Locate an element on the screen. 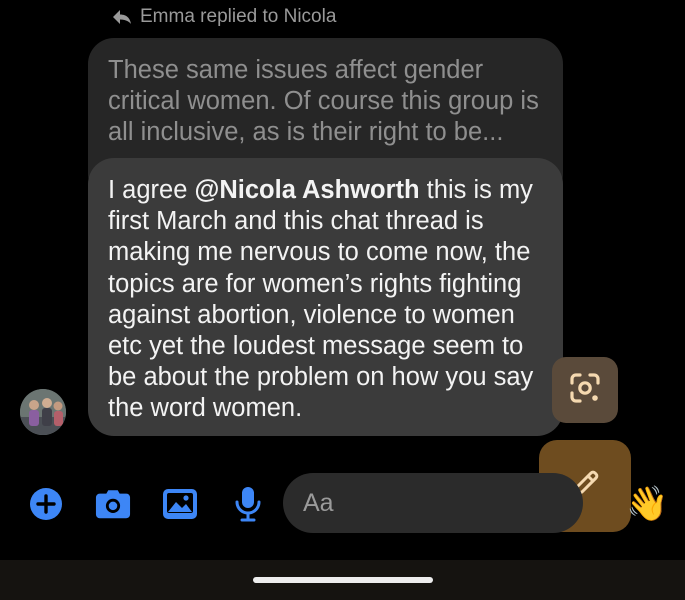  plus-icon is located at coordinates (46, 504).